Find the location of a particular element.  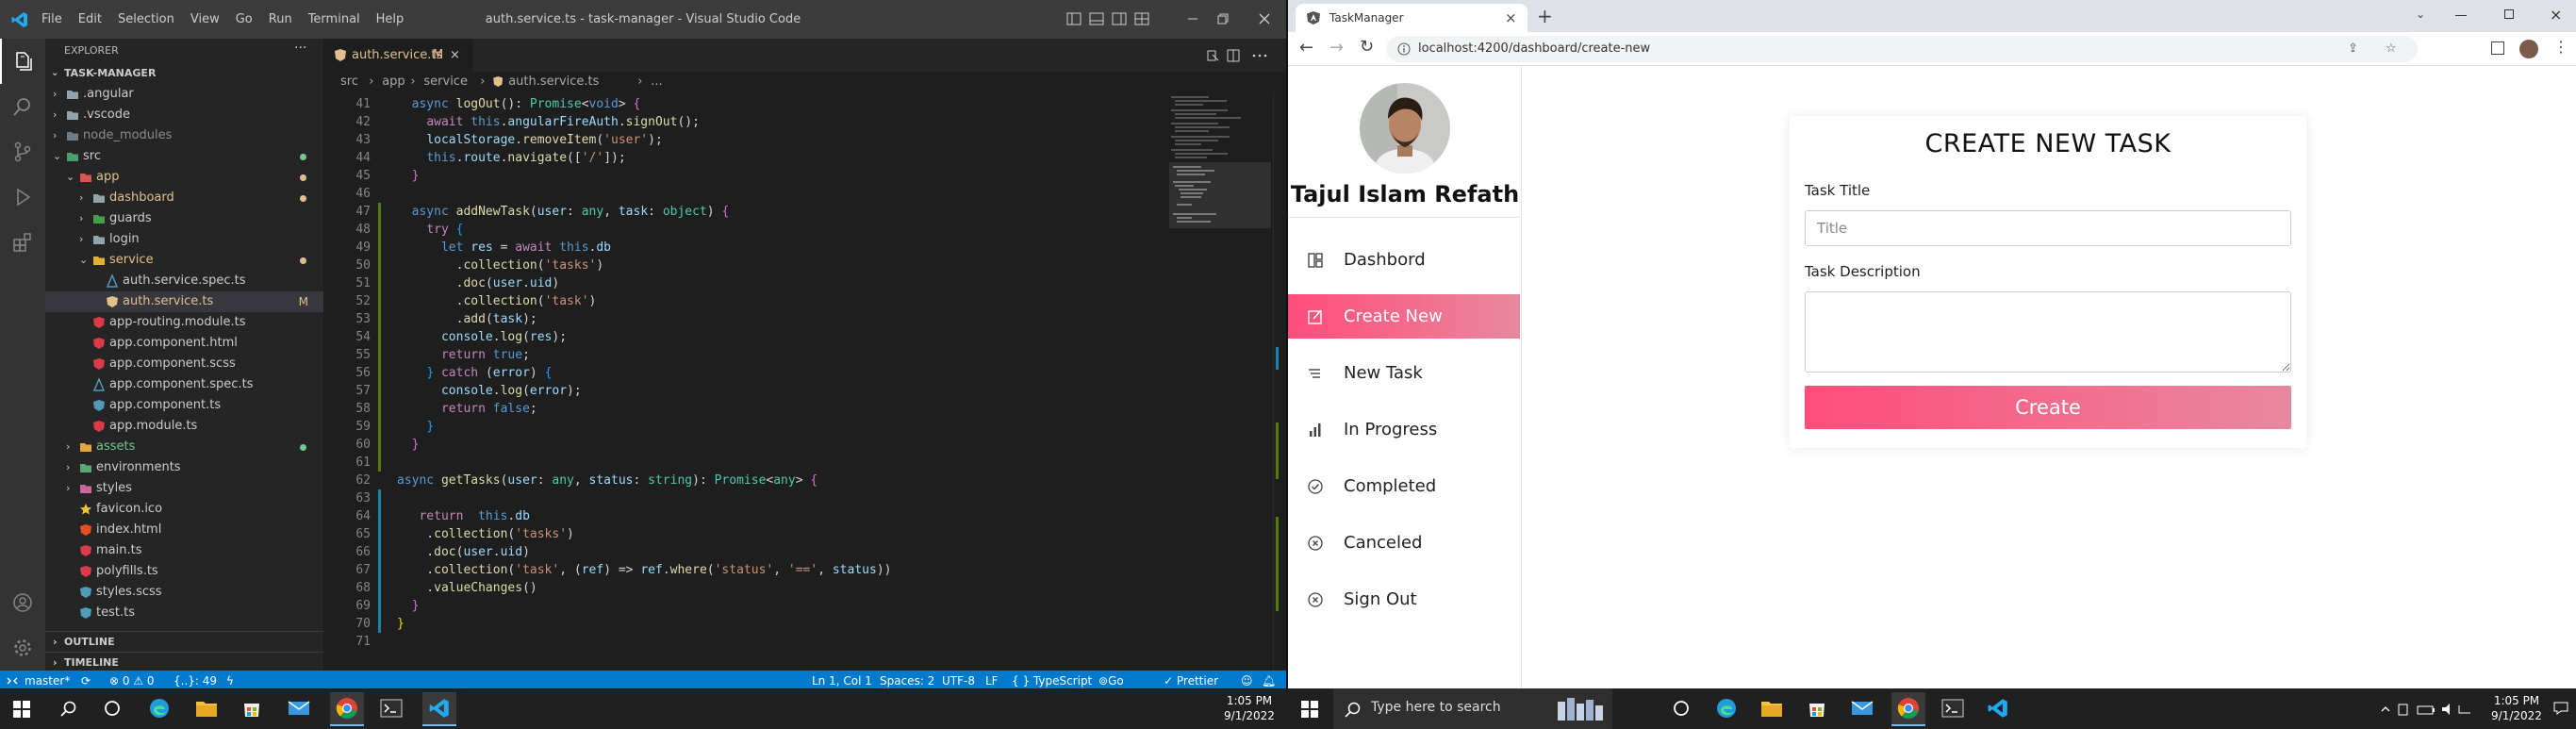

scrollbar is located at coordinates (1279, 382).